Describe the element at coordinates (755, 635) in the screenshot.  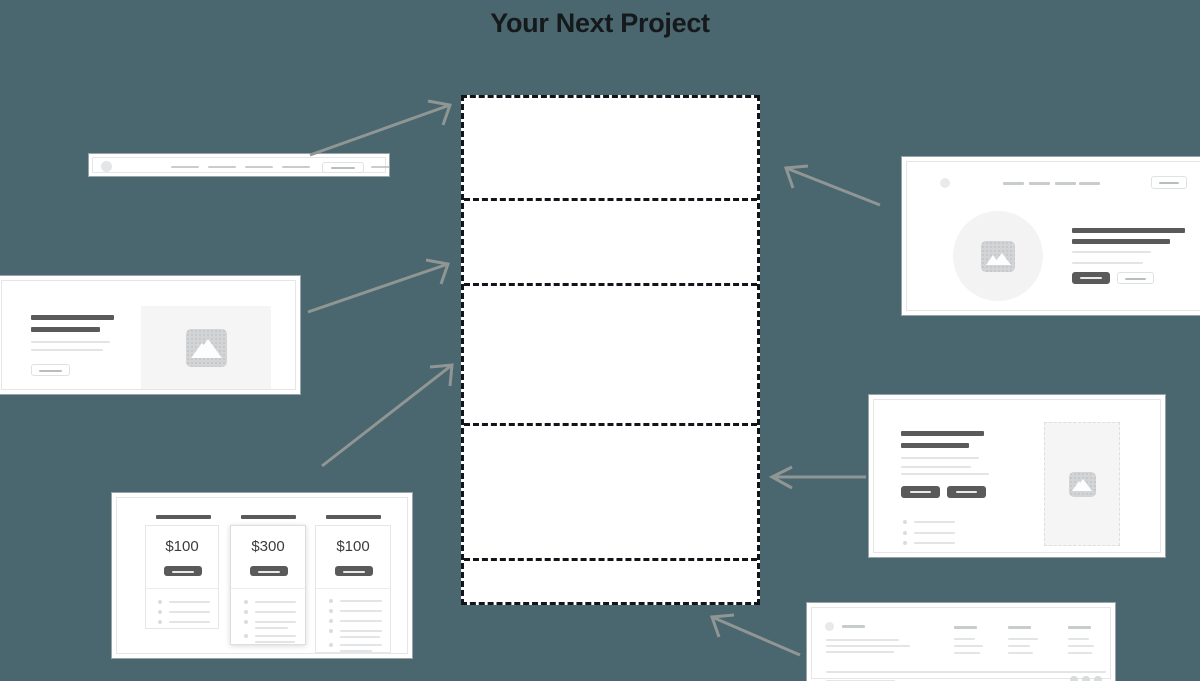
I see `arrow-footer-to-canvas` at that location.